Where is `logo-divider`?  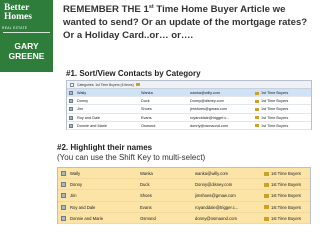 logo-divider is located at coordinates (26, 32).